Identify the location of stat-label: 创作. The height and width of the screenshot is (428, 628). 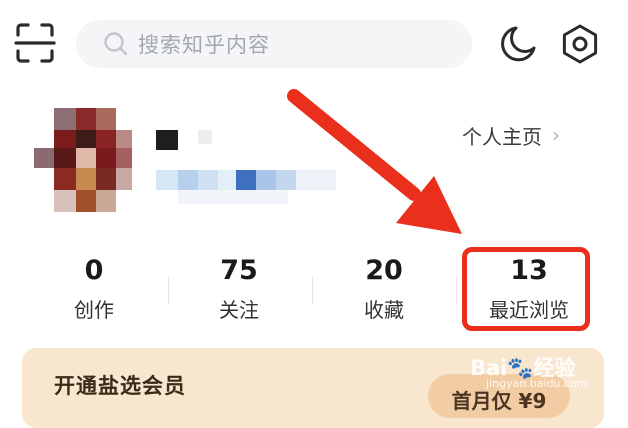
(94, 310).